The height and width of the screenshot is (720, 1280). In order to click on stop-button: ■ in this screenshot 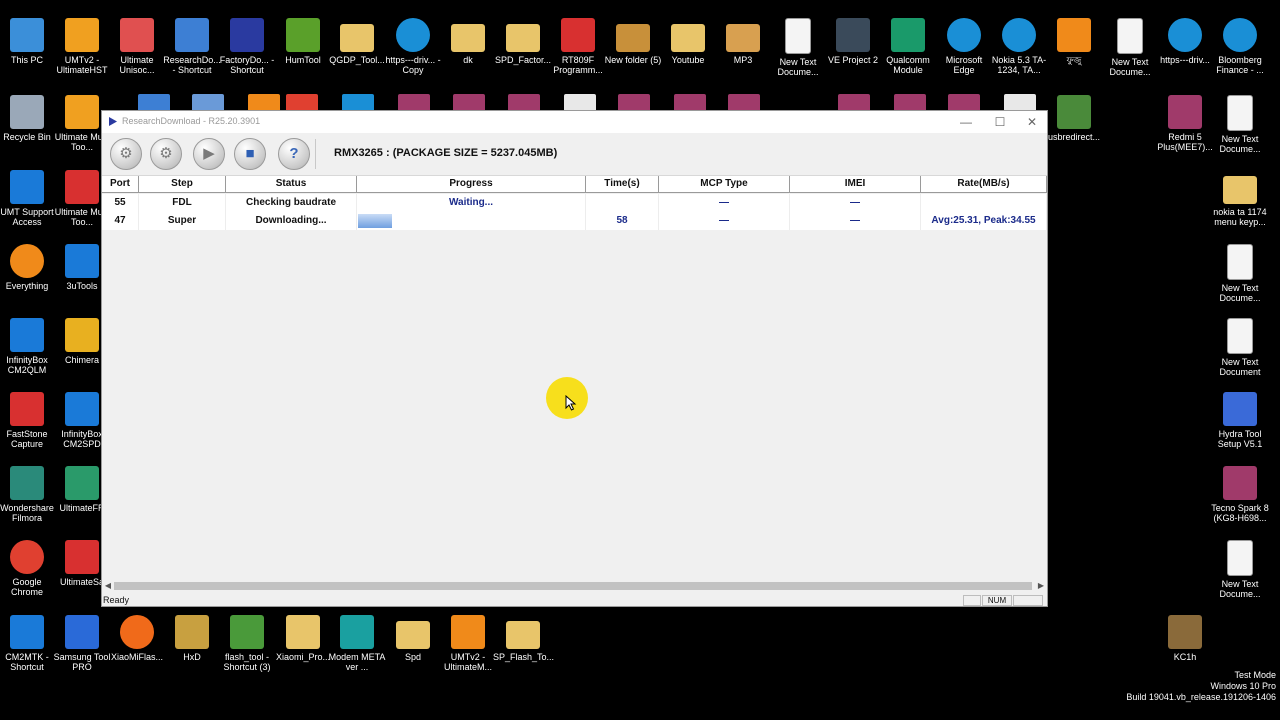, I will do `click(250, 154)`.